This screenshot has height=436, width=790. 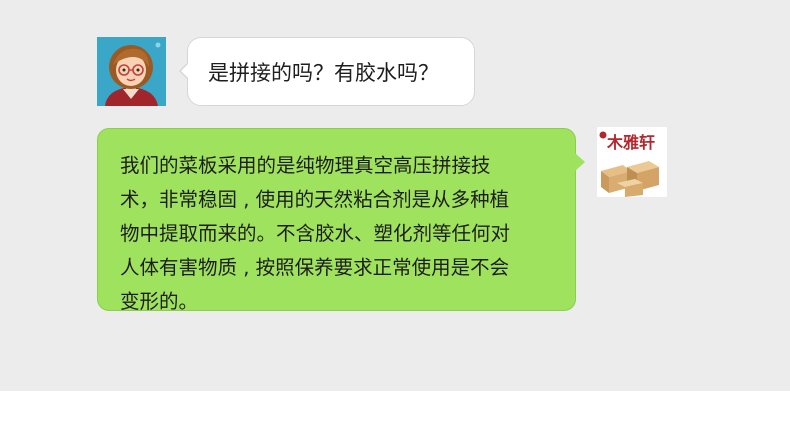 What do you see at coordinates (632, 162) in the screenshot?
I see `shop-avatar: 木雅轩` at bounding box center [632, 162].